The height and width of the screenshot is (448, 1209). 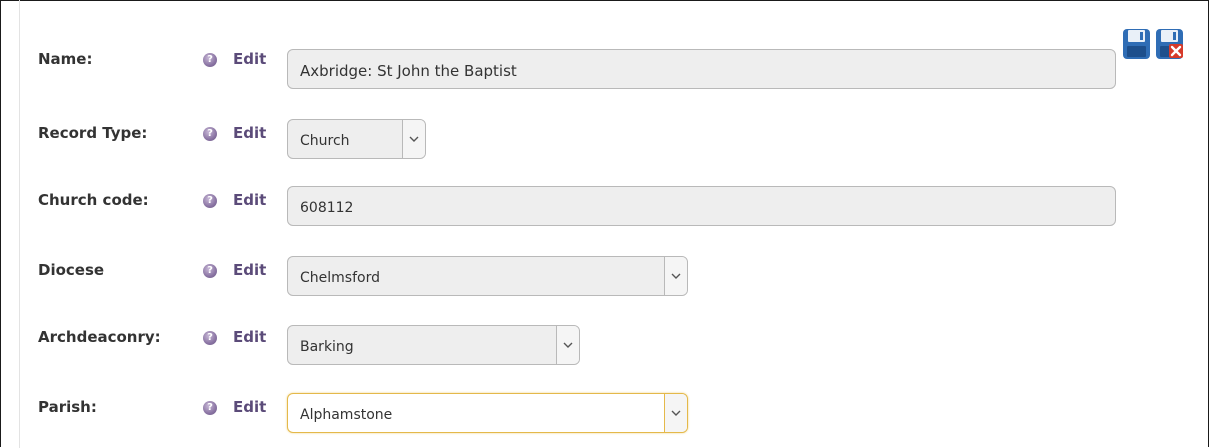 I want to click on archdeaconry-value: Barking, so click(x=327, y=347).